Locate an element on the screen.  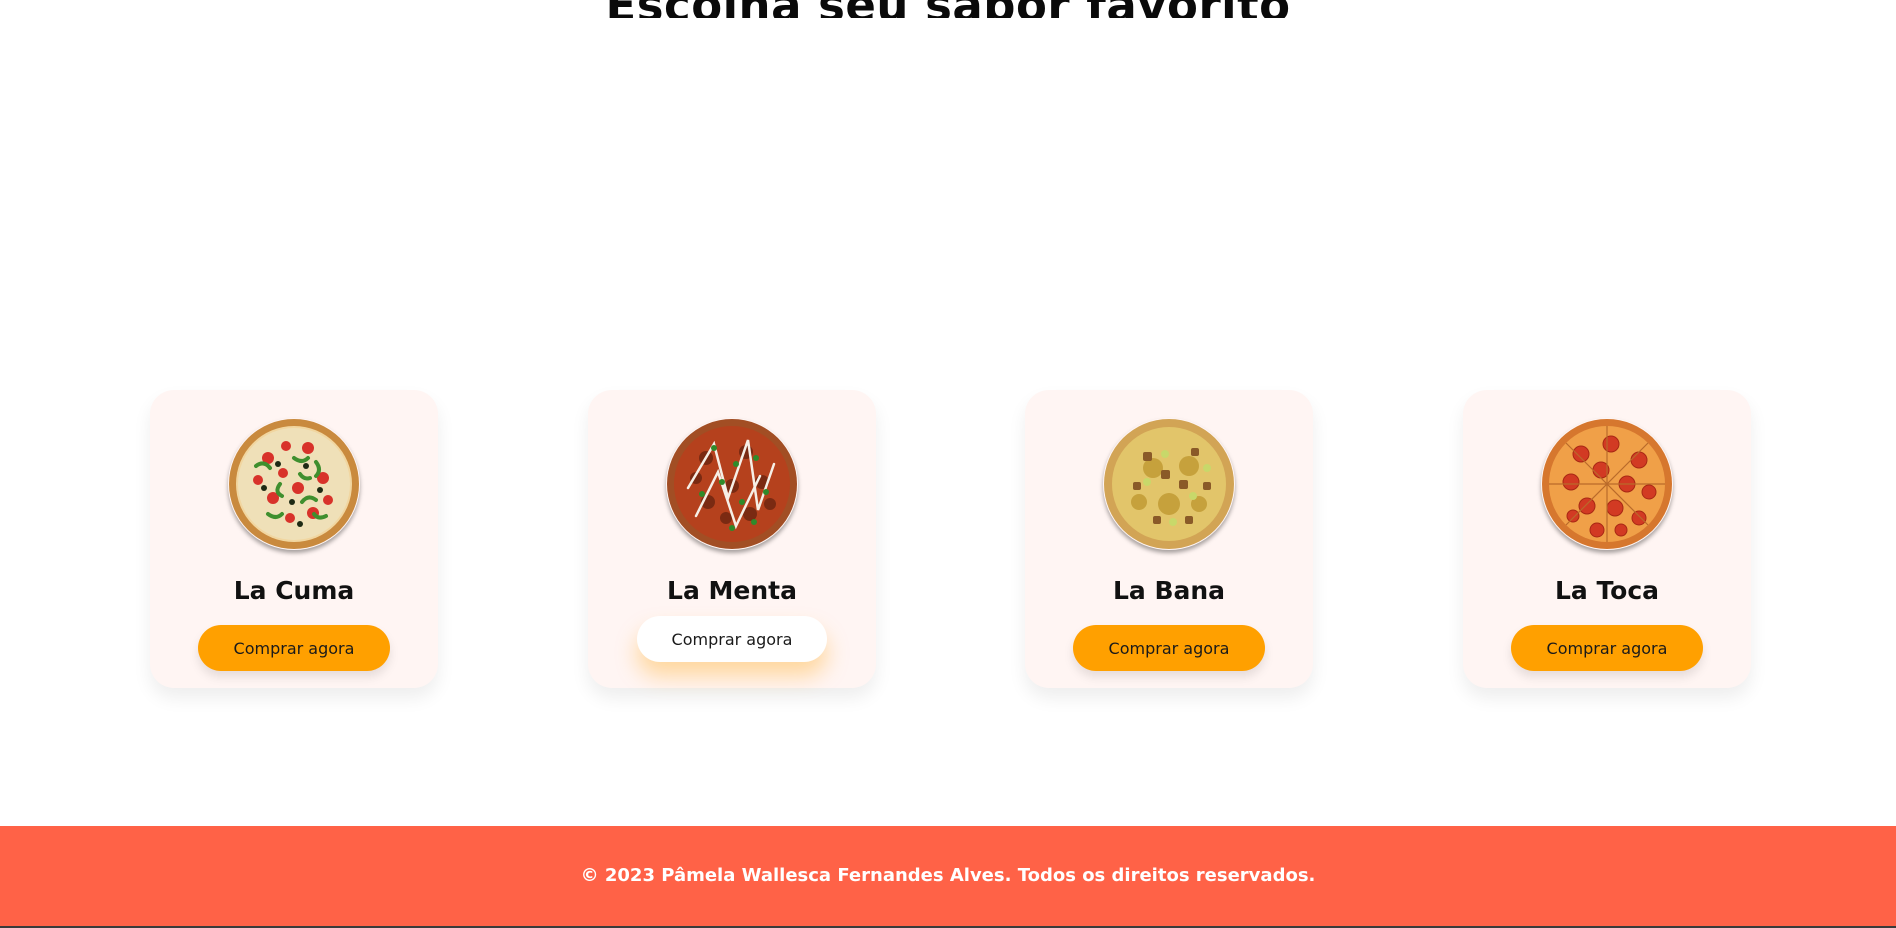
product-card: La Toca Comprar agora is located at coordinates (1607, 539).